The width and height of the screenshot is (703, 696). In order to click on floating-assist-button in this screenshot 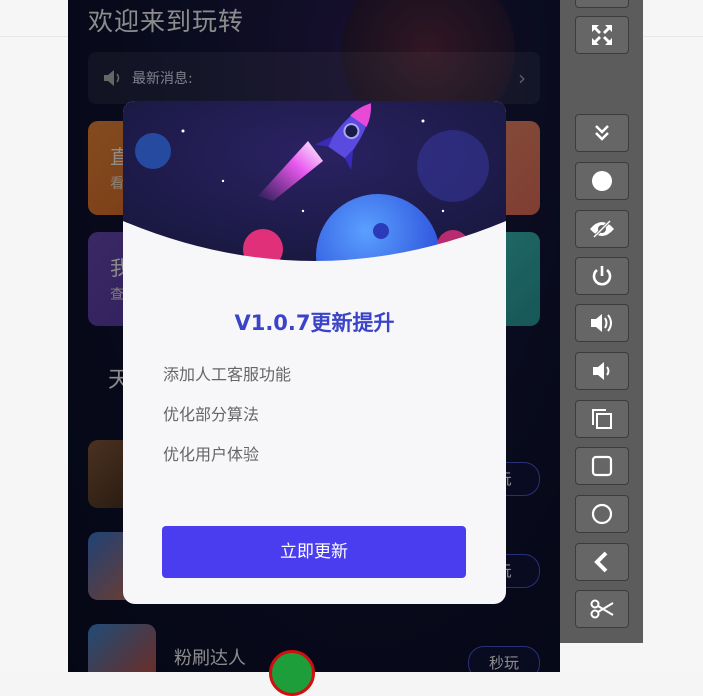, I will do `click(292, 673)`.